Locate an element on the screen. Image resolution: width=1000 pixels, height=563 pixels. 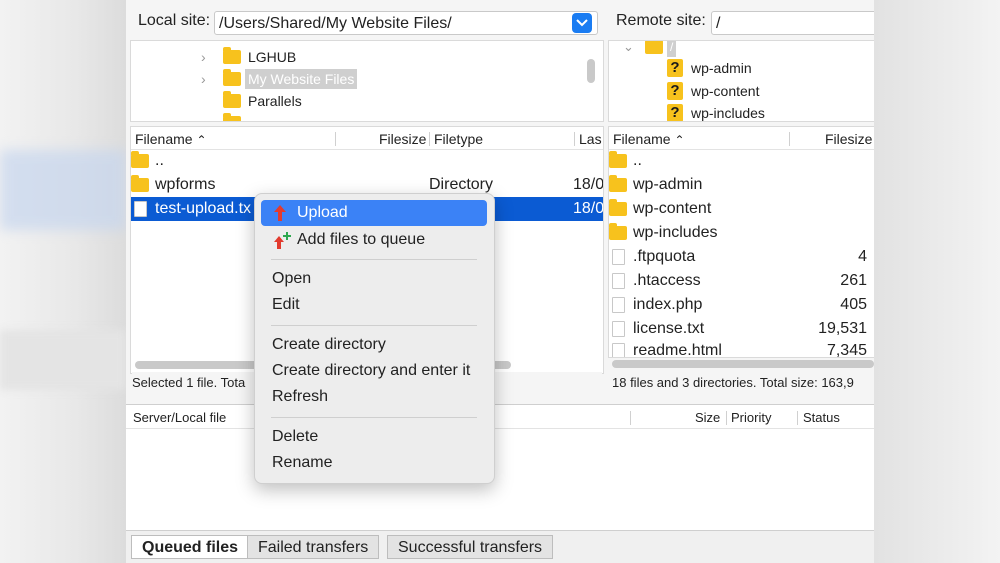
tab-failed-transfers: Failed transfers is located at coordinates (313, 547).